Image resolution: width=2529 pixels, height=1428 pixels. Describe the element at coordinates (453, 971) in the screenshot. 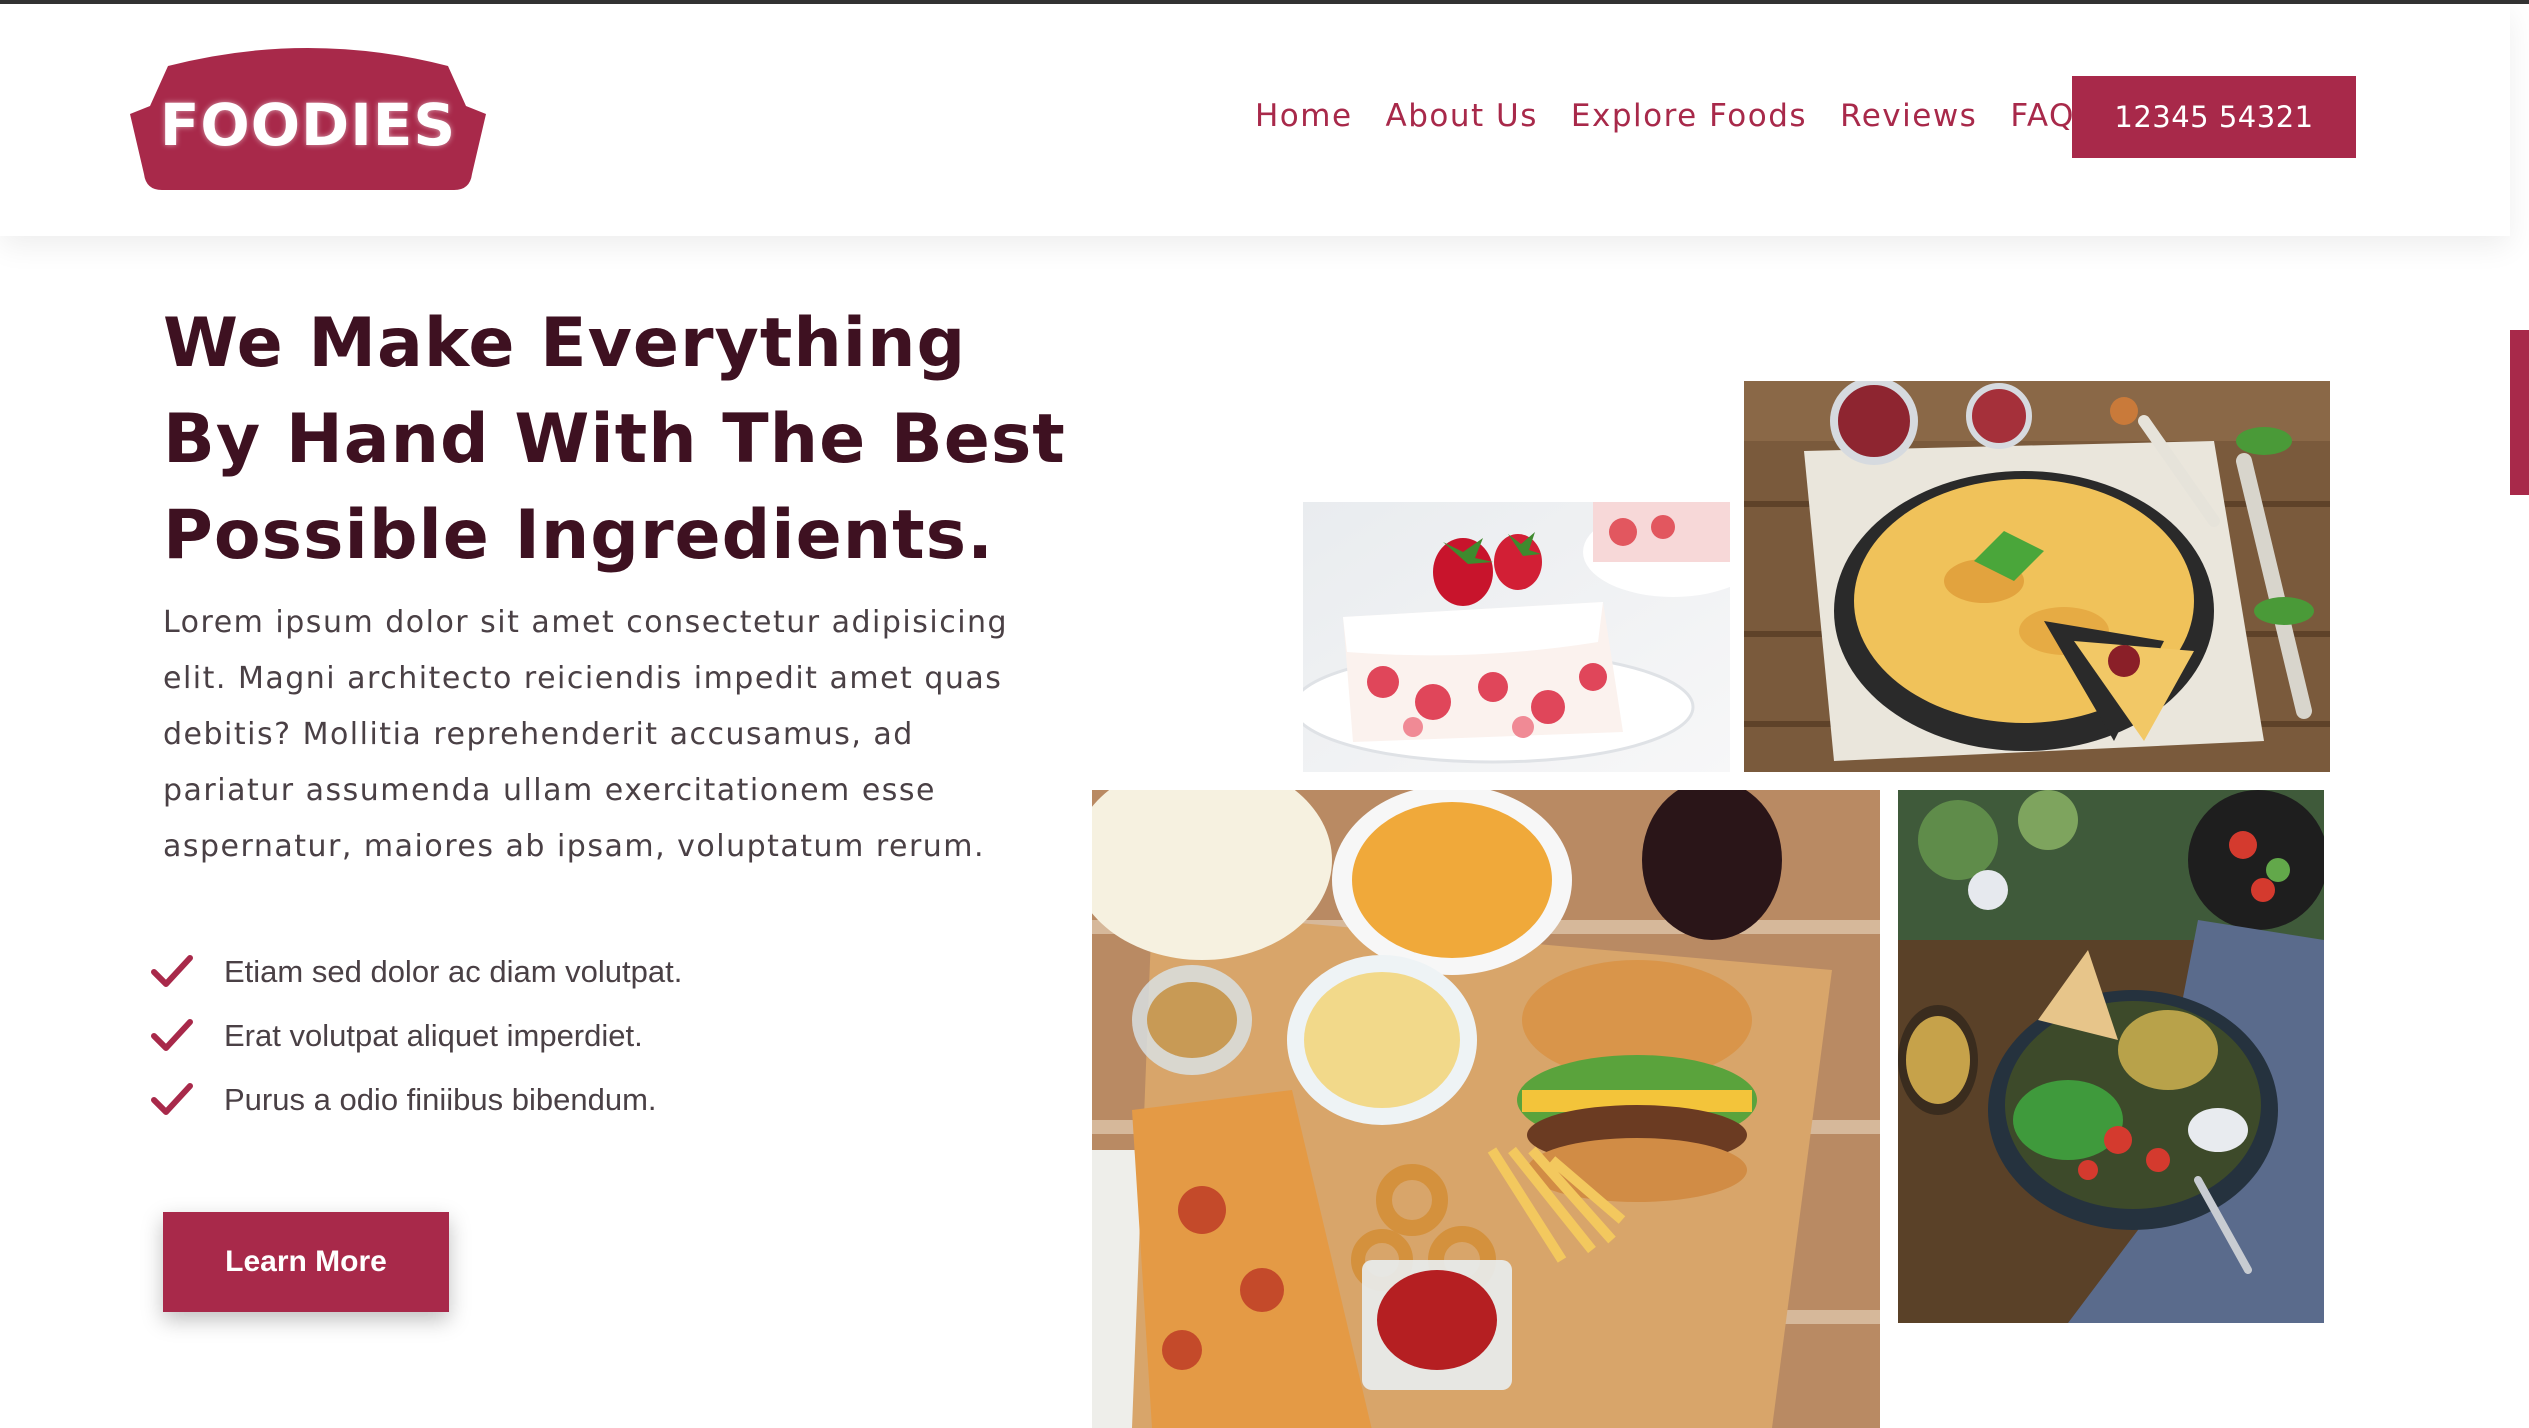

I see `feature-text: Etiam sed dolor ac diam volutpat.` at that location.